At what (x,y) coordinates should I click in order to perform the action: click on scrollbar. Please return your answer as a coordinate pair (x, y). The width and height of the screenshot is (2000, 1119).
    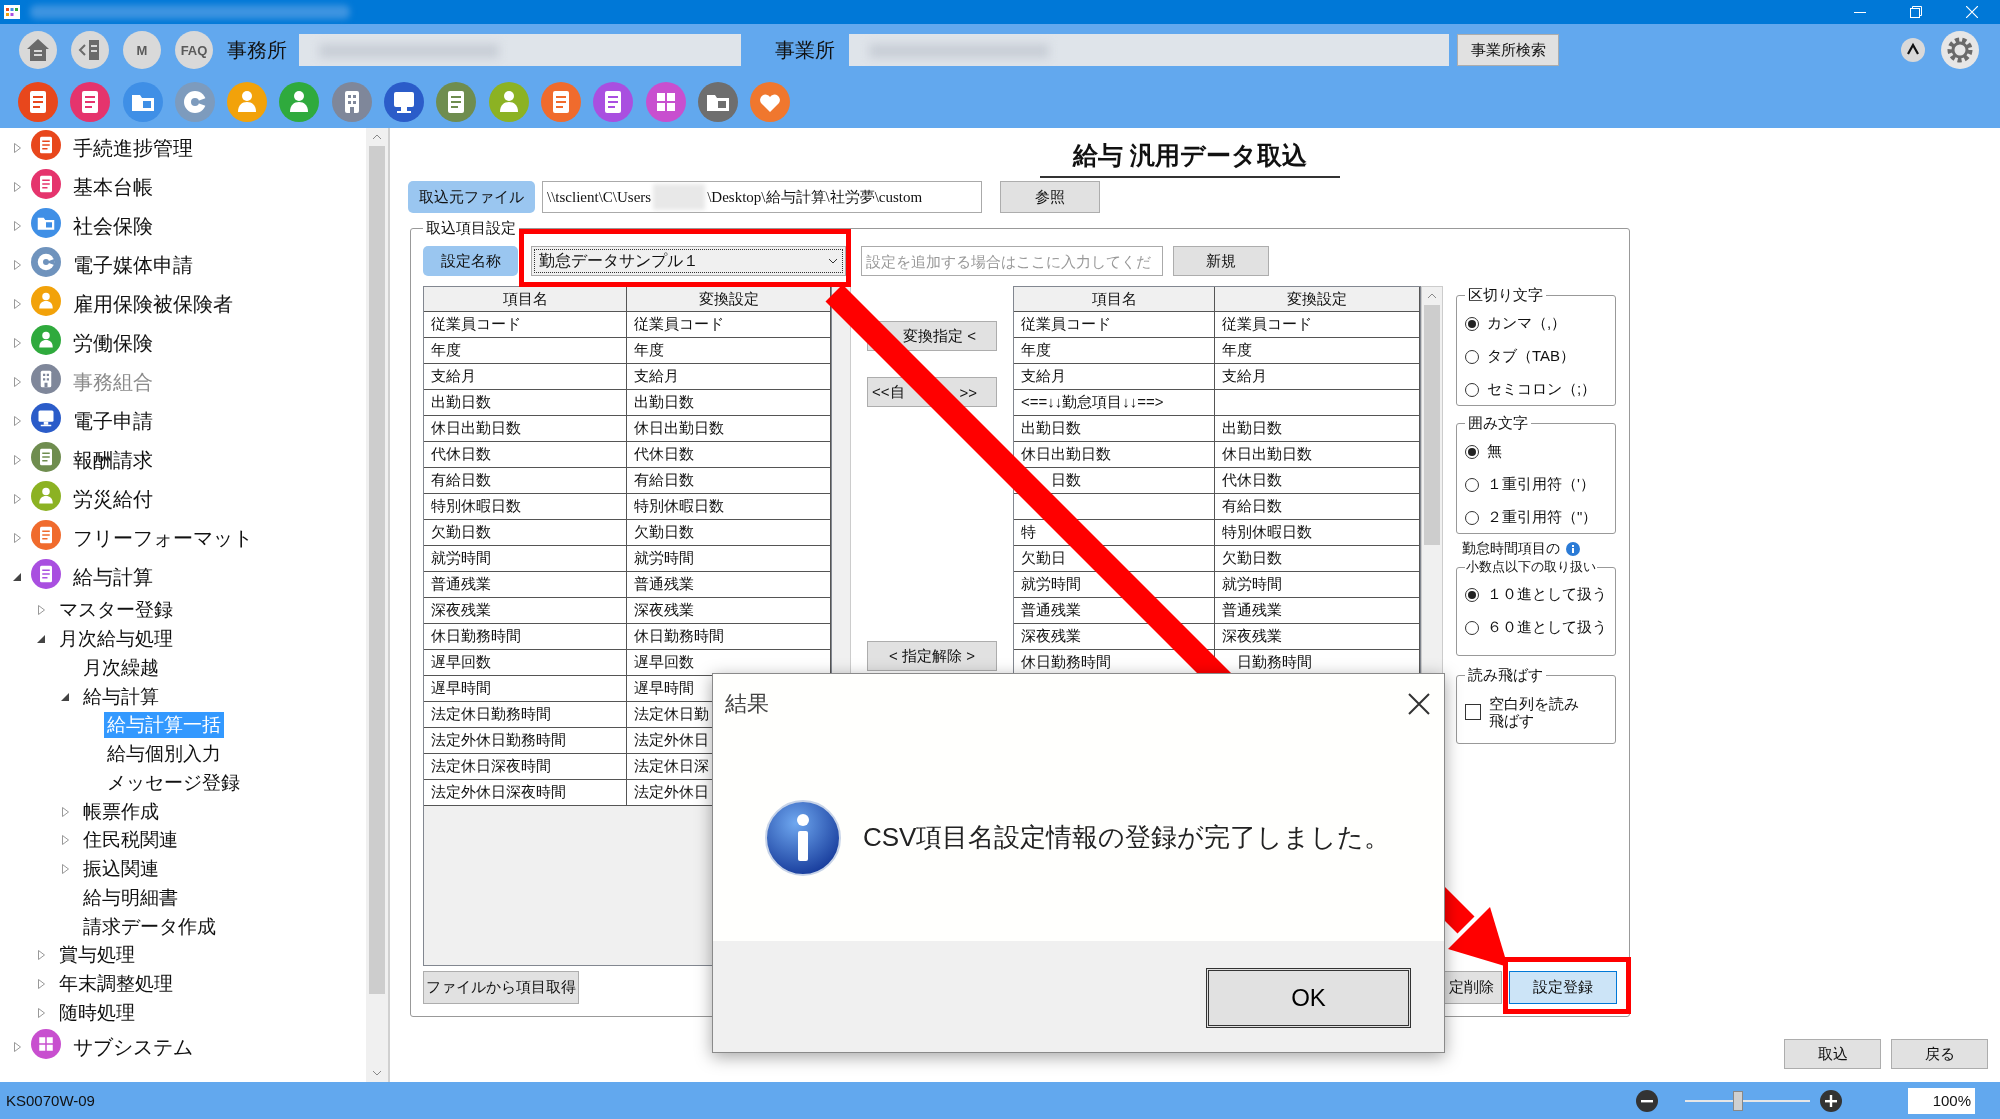
    Looking at the image, I should click on (377, 605).